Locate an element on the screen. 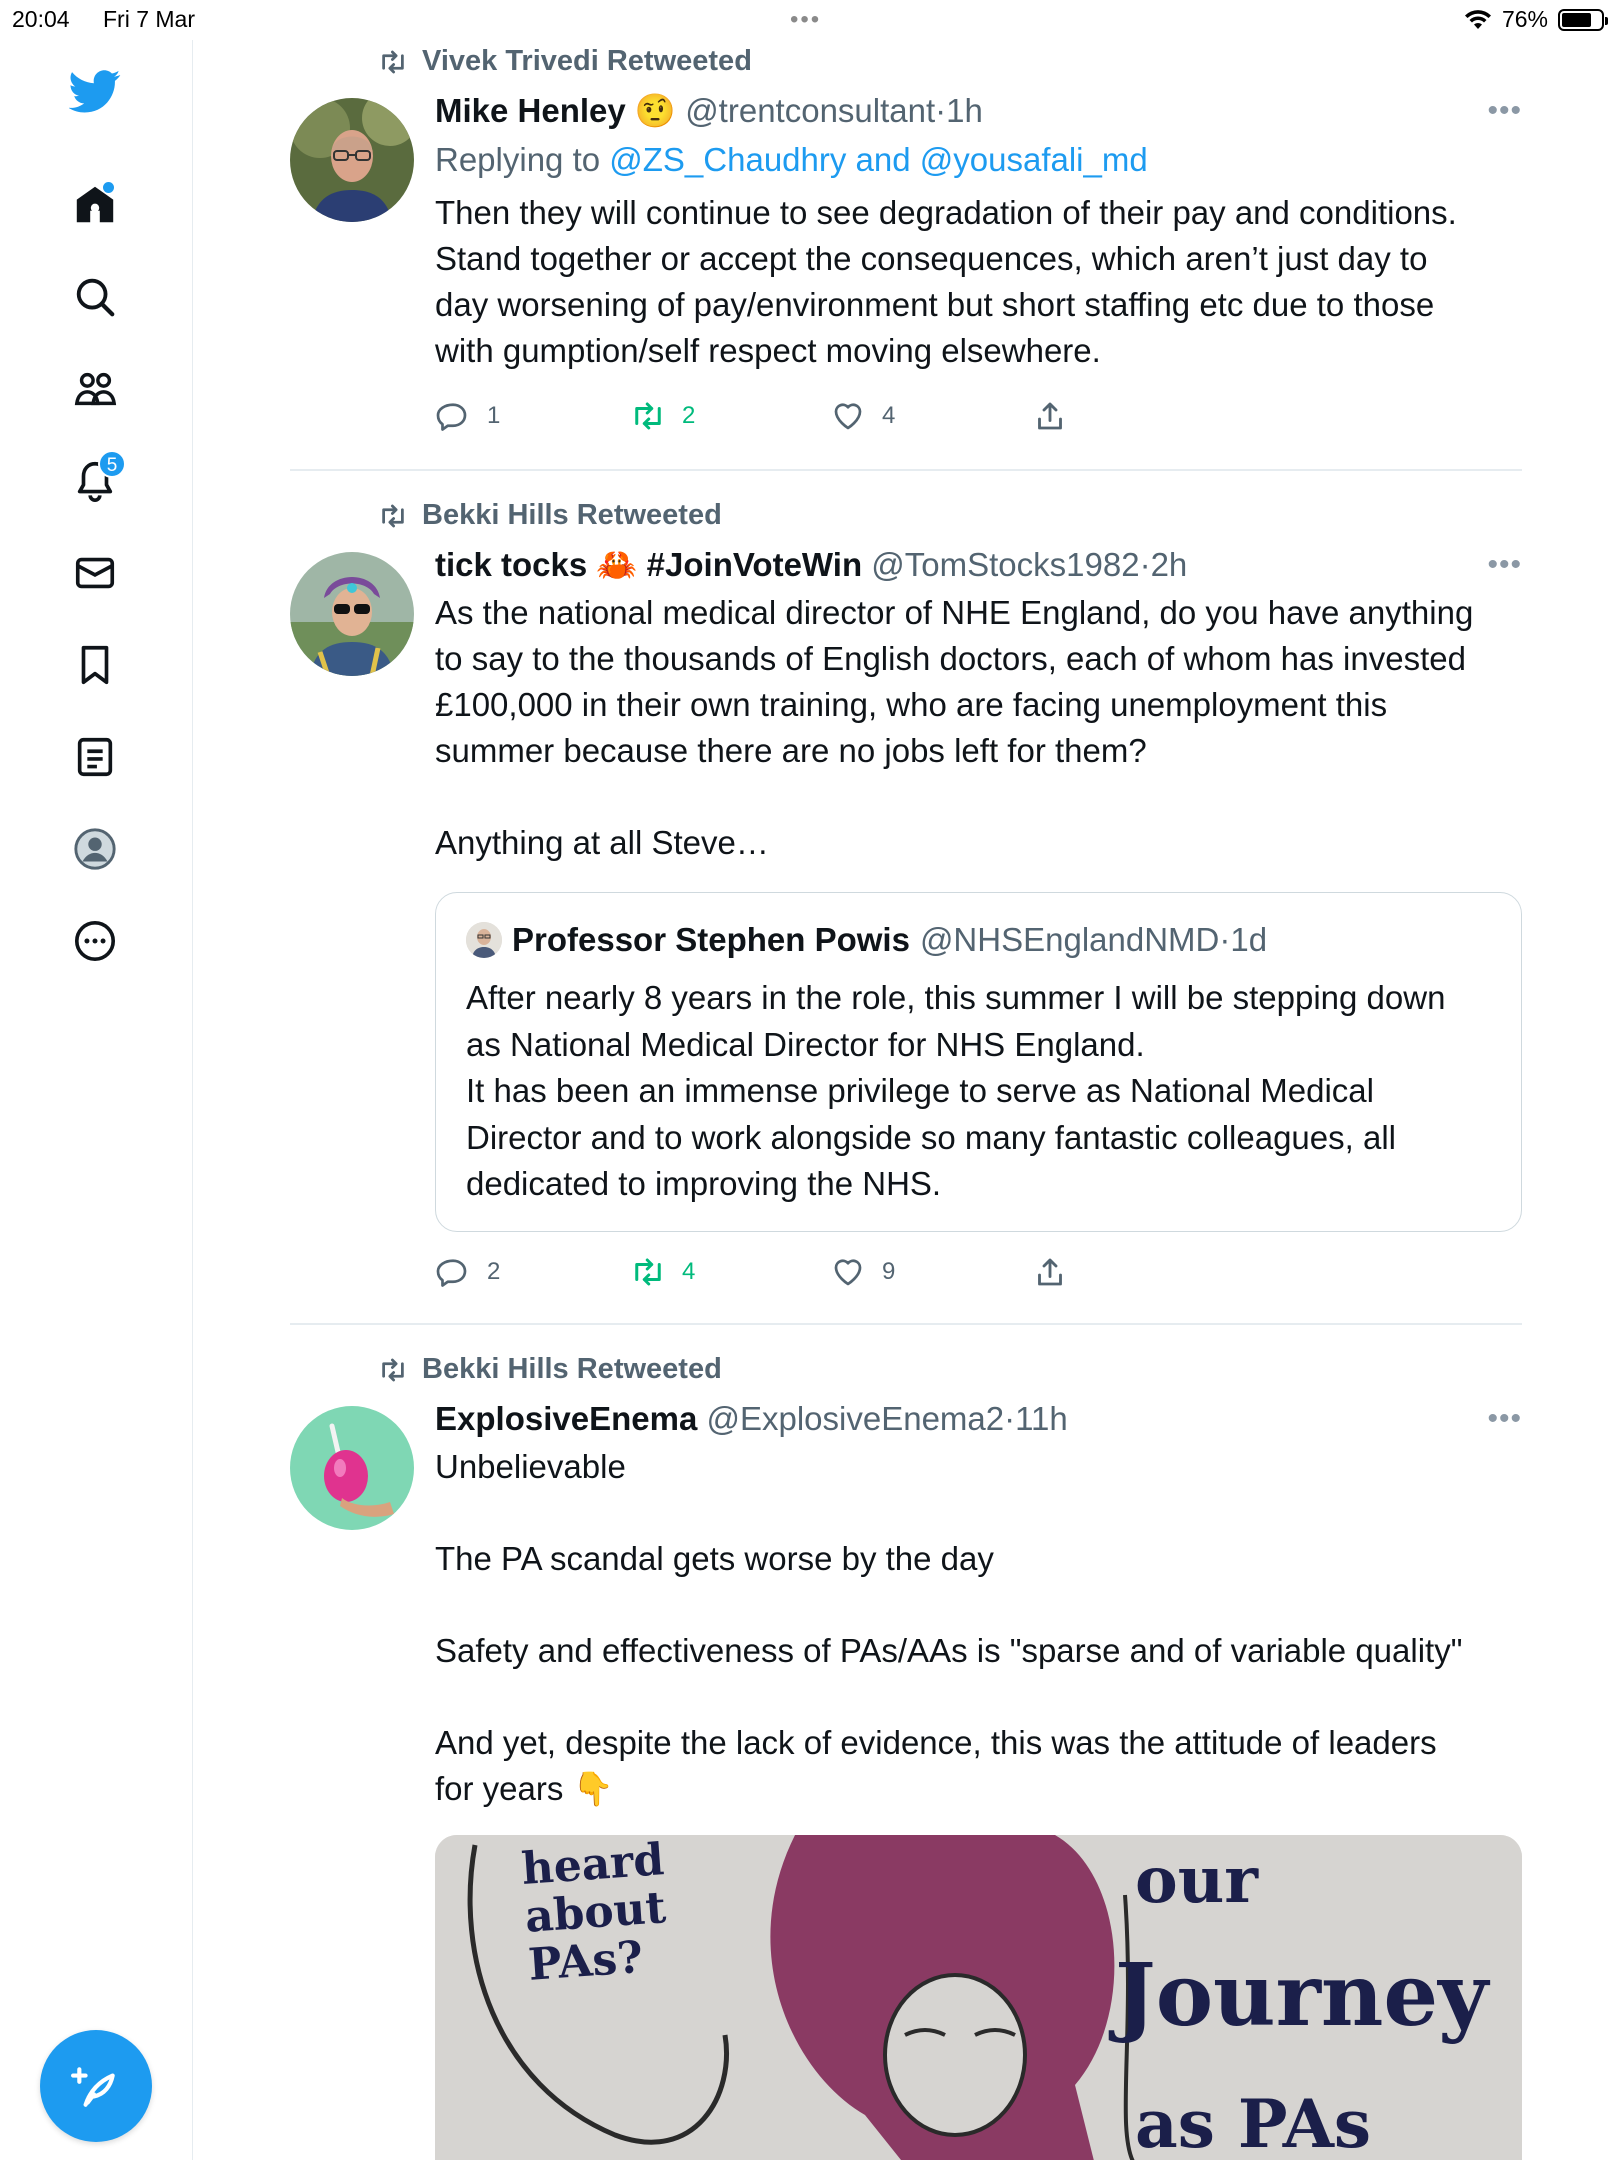 This screenshot has width=1620, height=2160. nav-more is located at coordinates (95, 941).